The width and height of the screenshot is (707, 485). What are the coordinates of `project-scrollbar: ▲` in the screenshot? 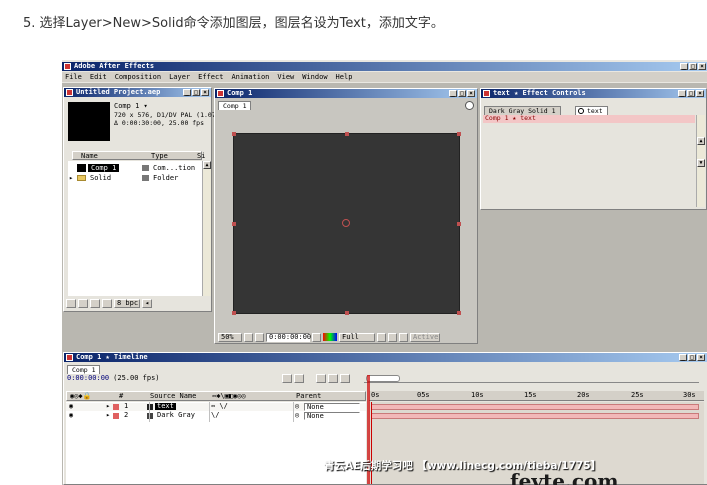 It's located at (206, 228).